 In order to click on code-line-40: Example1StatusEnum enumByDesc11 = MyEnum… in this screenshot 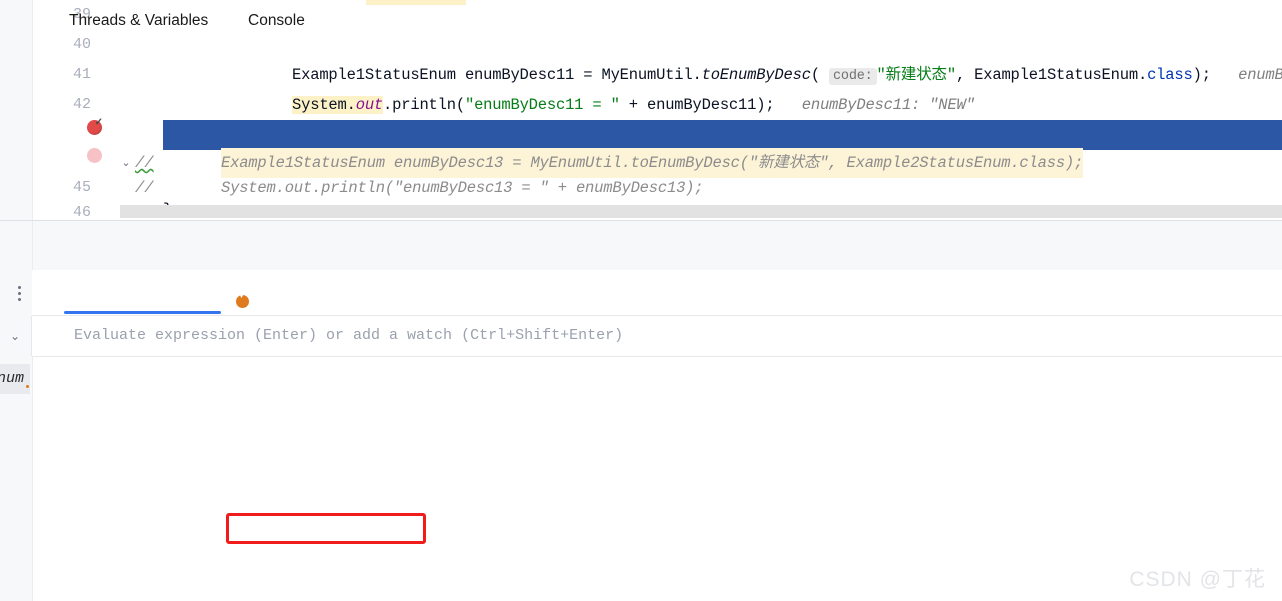, I will do `click(722, 57)`.